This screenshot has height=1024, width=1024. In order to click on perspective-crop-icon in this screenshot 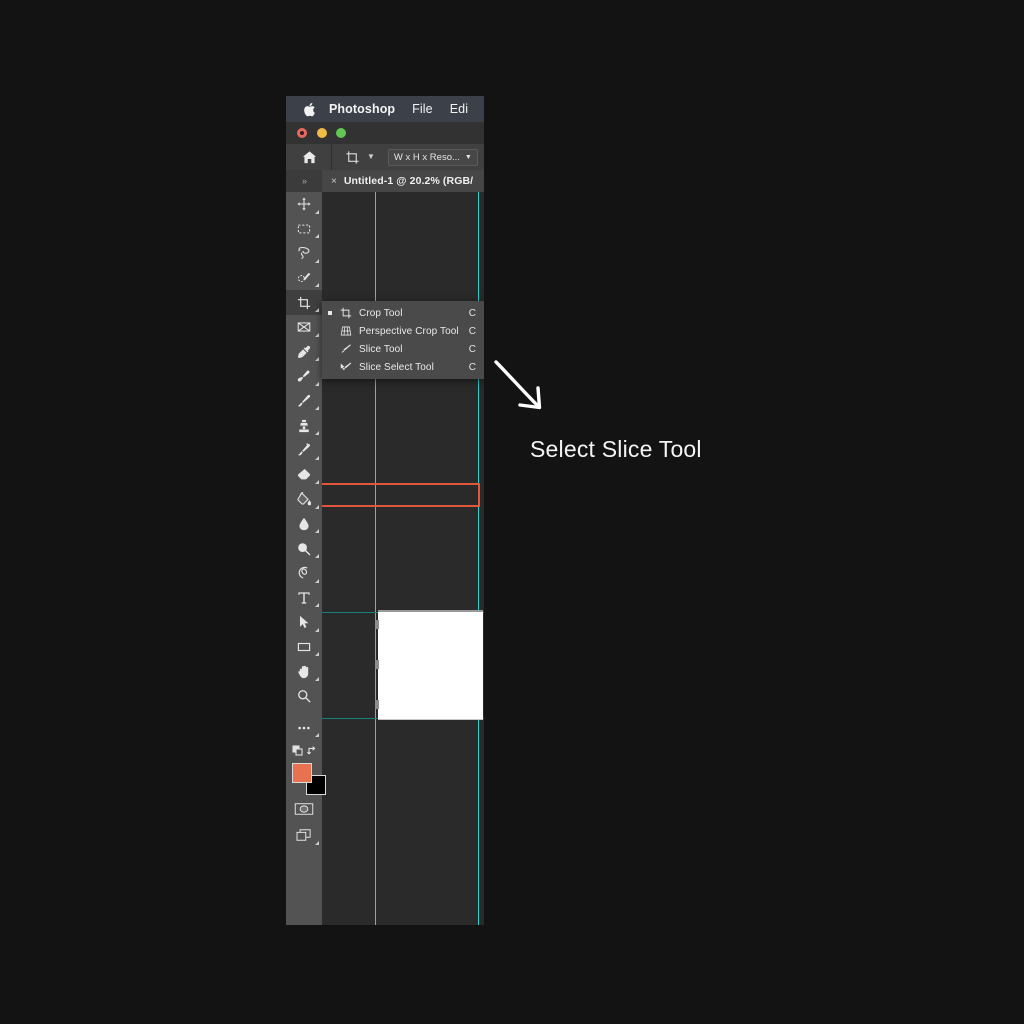, I will do `click(346, 331)`.